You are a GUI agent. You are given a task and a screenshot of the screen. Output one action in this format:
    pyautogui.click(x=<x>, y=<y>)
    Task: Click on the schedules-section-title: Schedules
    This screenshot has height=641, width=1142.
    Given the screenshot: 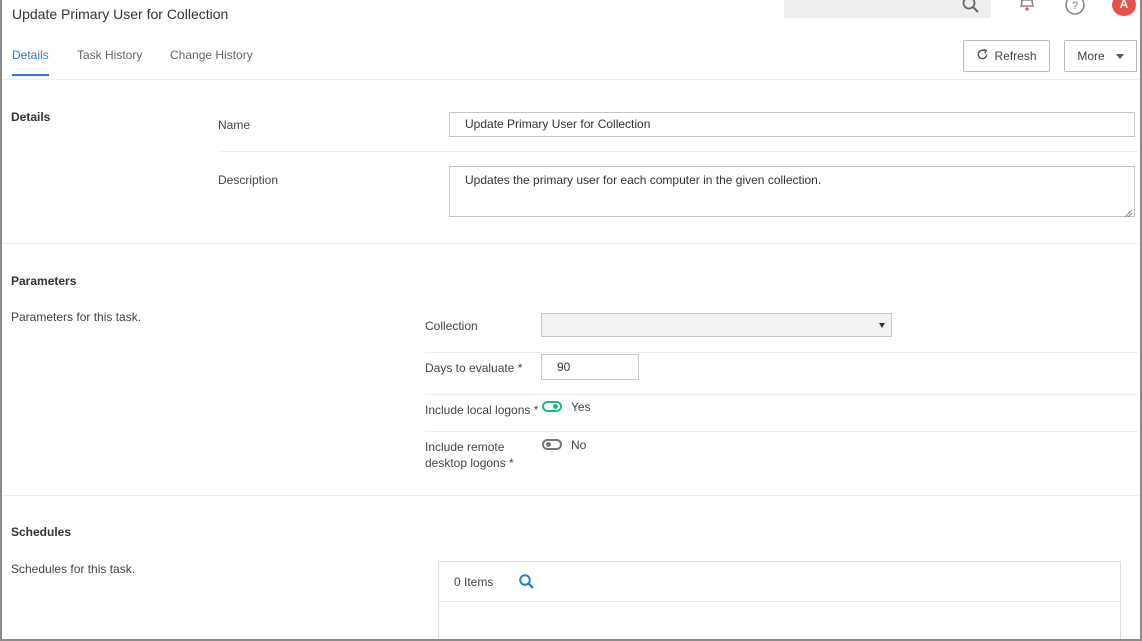 What is the action you would take?
    pyautogui.click(x=41, y=532)
    